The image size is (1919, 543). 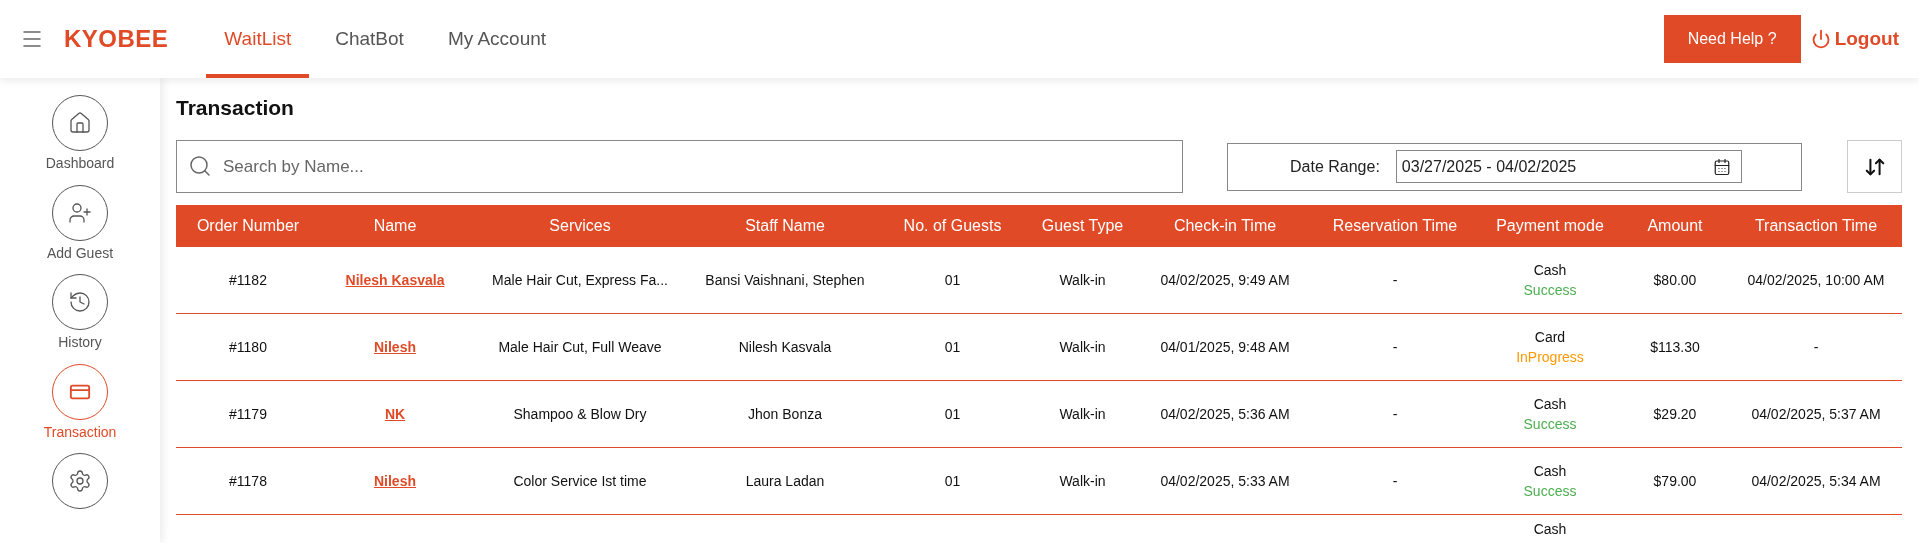 What do you see at coordinates (785, 347) in the screenshot?
I see `table-cell-text: Nilesh Kasvala` at bounding box center [785, 347].